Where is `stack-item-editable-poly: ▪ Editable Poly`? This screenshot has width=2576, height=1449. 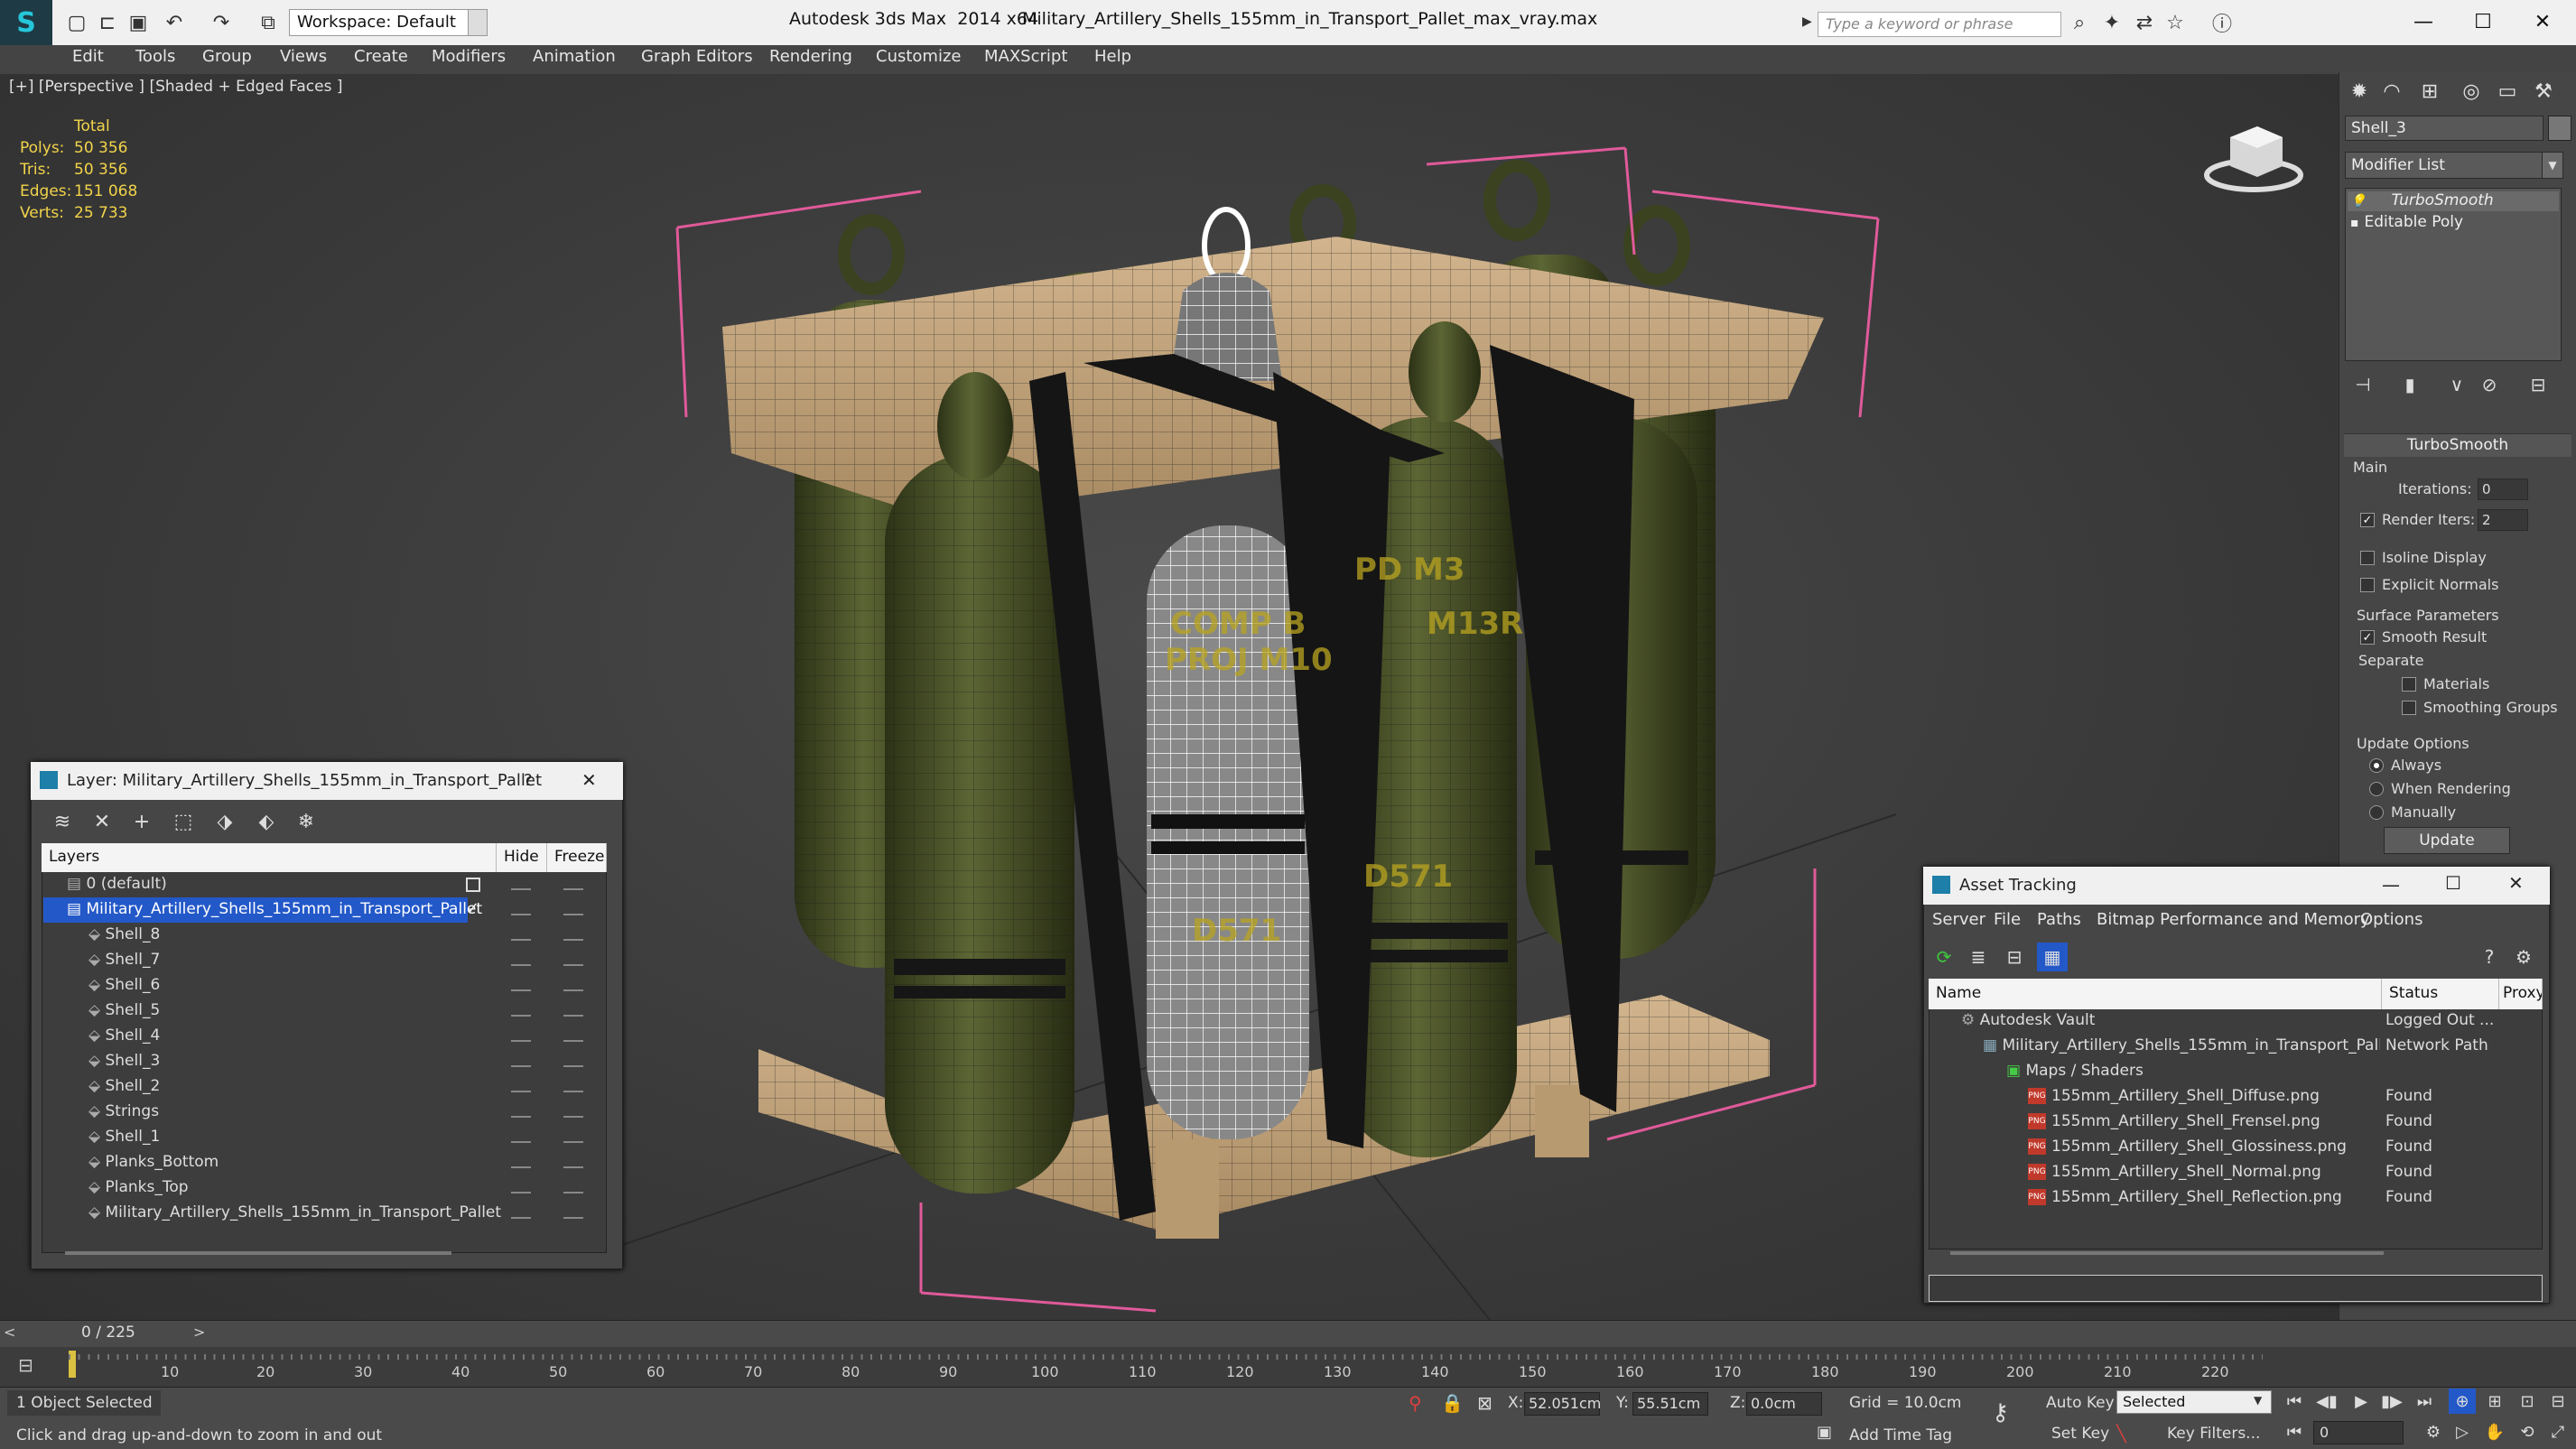 stack-item-editable-poly: ▪ Editable Poly is located at coordinates (2406, 222).